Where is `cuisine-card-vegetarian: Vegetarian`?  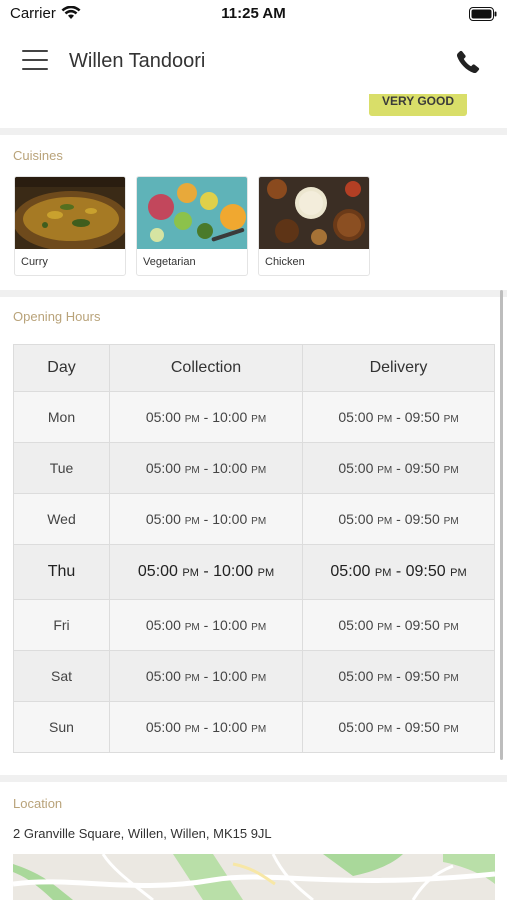
cuisine-card-vegetarian: Vegetarian is located at coordinates (192, 226).